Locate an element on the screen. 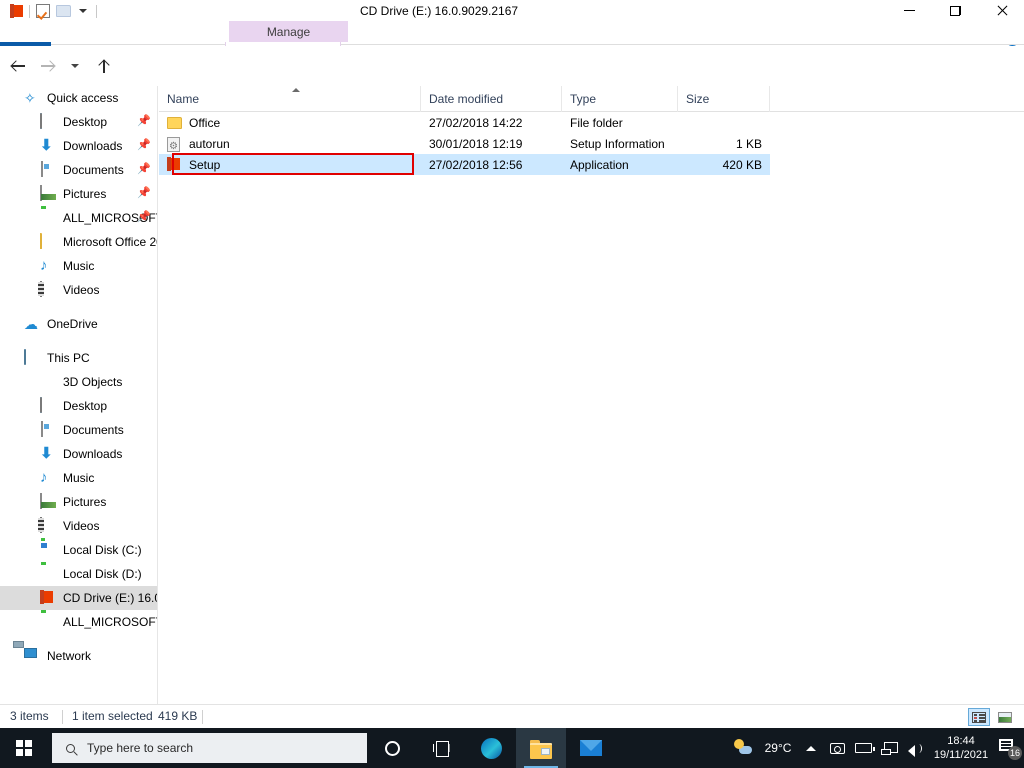 The height and width of the screenshot is (768, 1024). sidebar-item-this-pc: This PC is located at coordinates (78, 358).